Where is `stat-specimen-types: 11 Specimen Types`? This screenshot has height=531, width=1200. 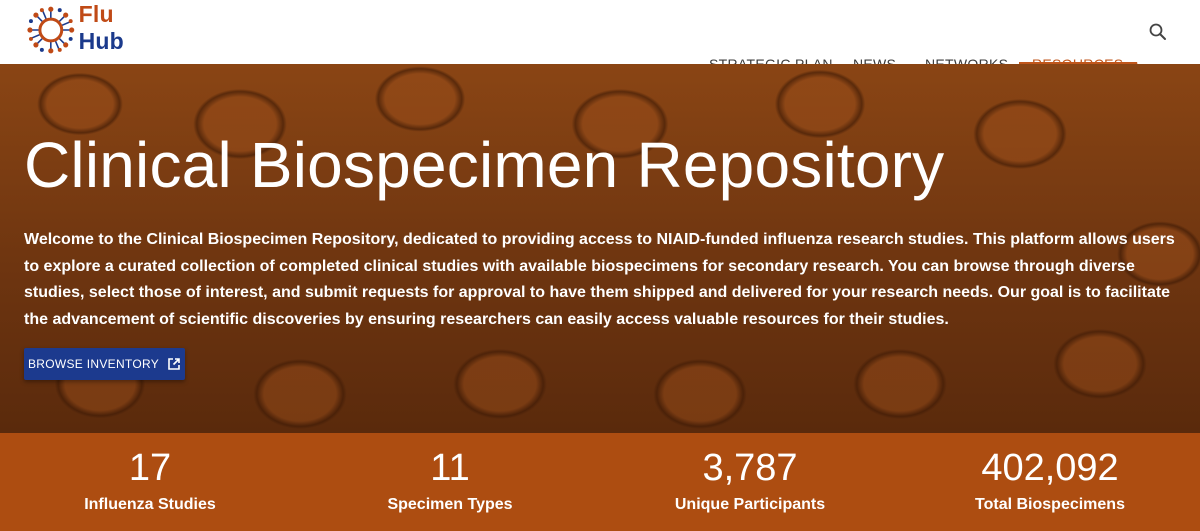 stat-specimen-types: 11 Specimen Types is located at coordinates (450, 482).